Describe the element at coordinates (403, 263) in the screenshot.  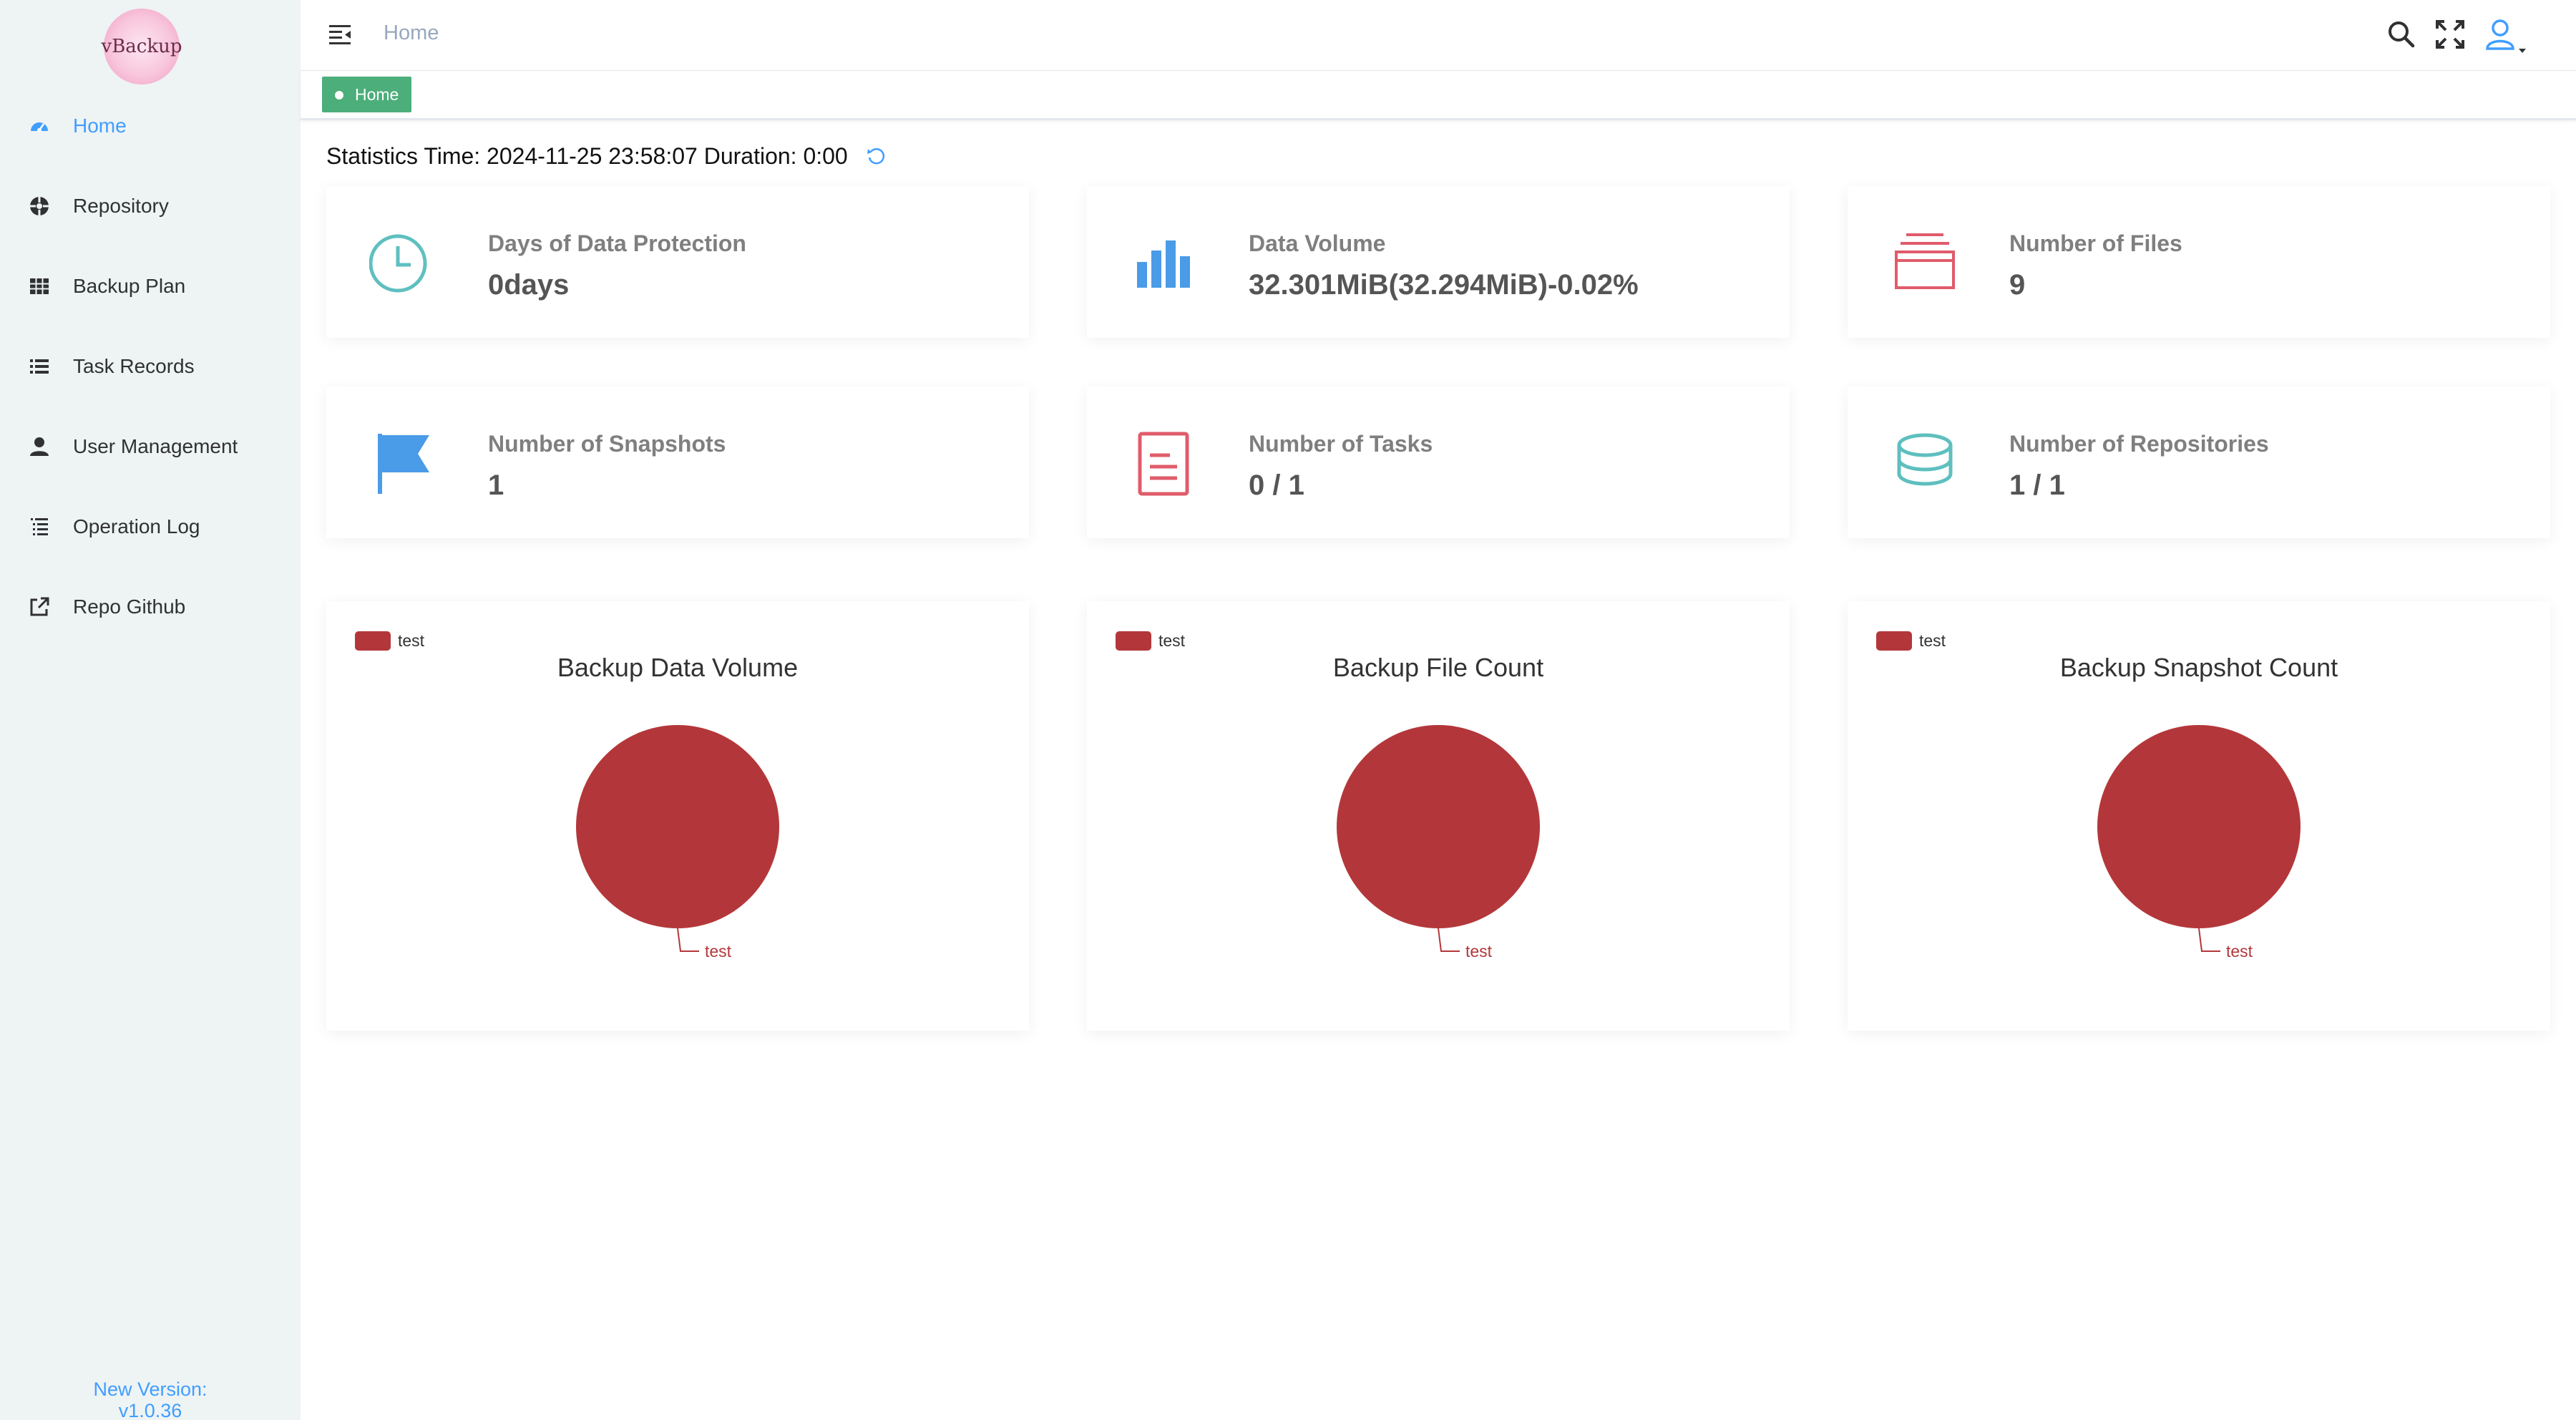
I see `clock-icon` at that location.